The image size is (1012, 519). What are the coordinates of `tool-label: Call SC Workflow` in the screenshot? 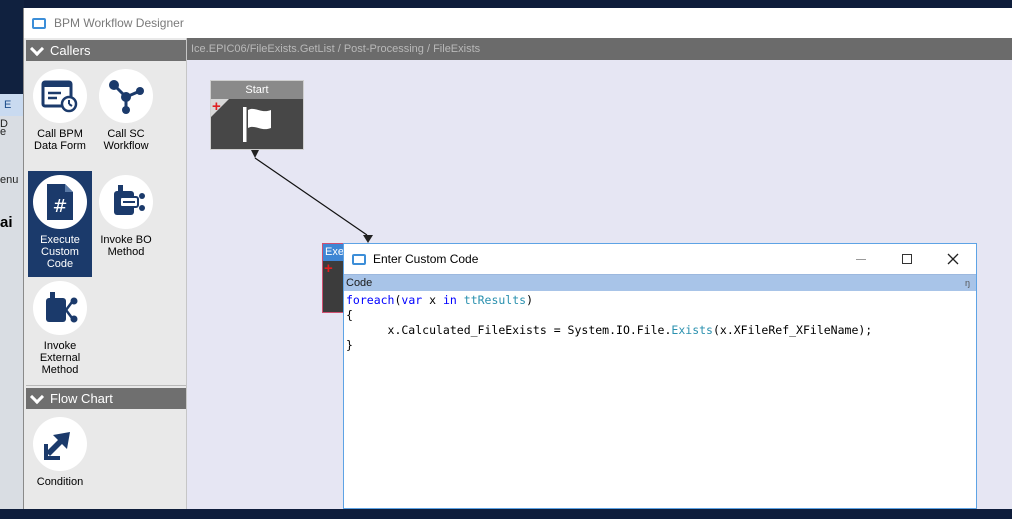 It's located at (126, 140).